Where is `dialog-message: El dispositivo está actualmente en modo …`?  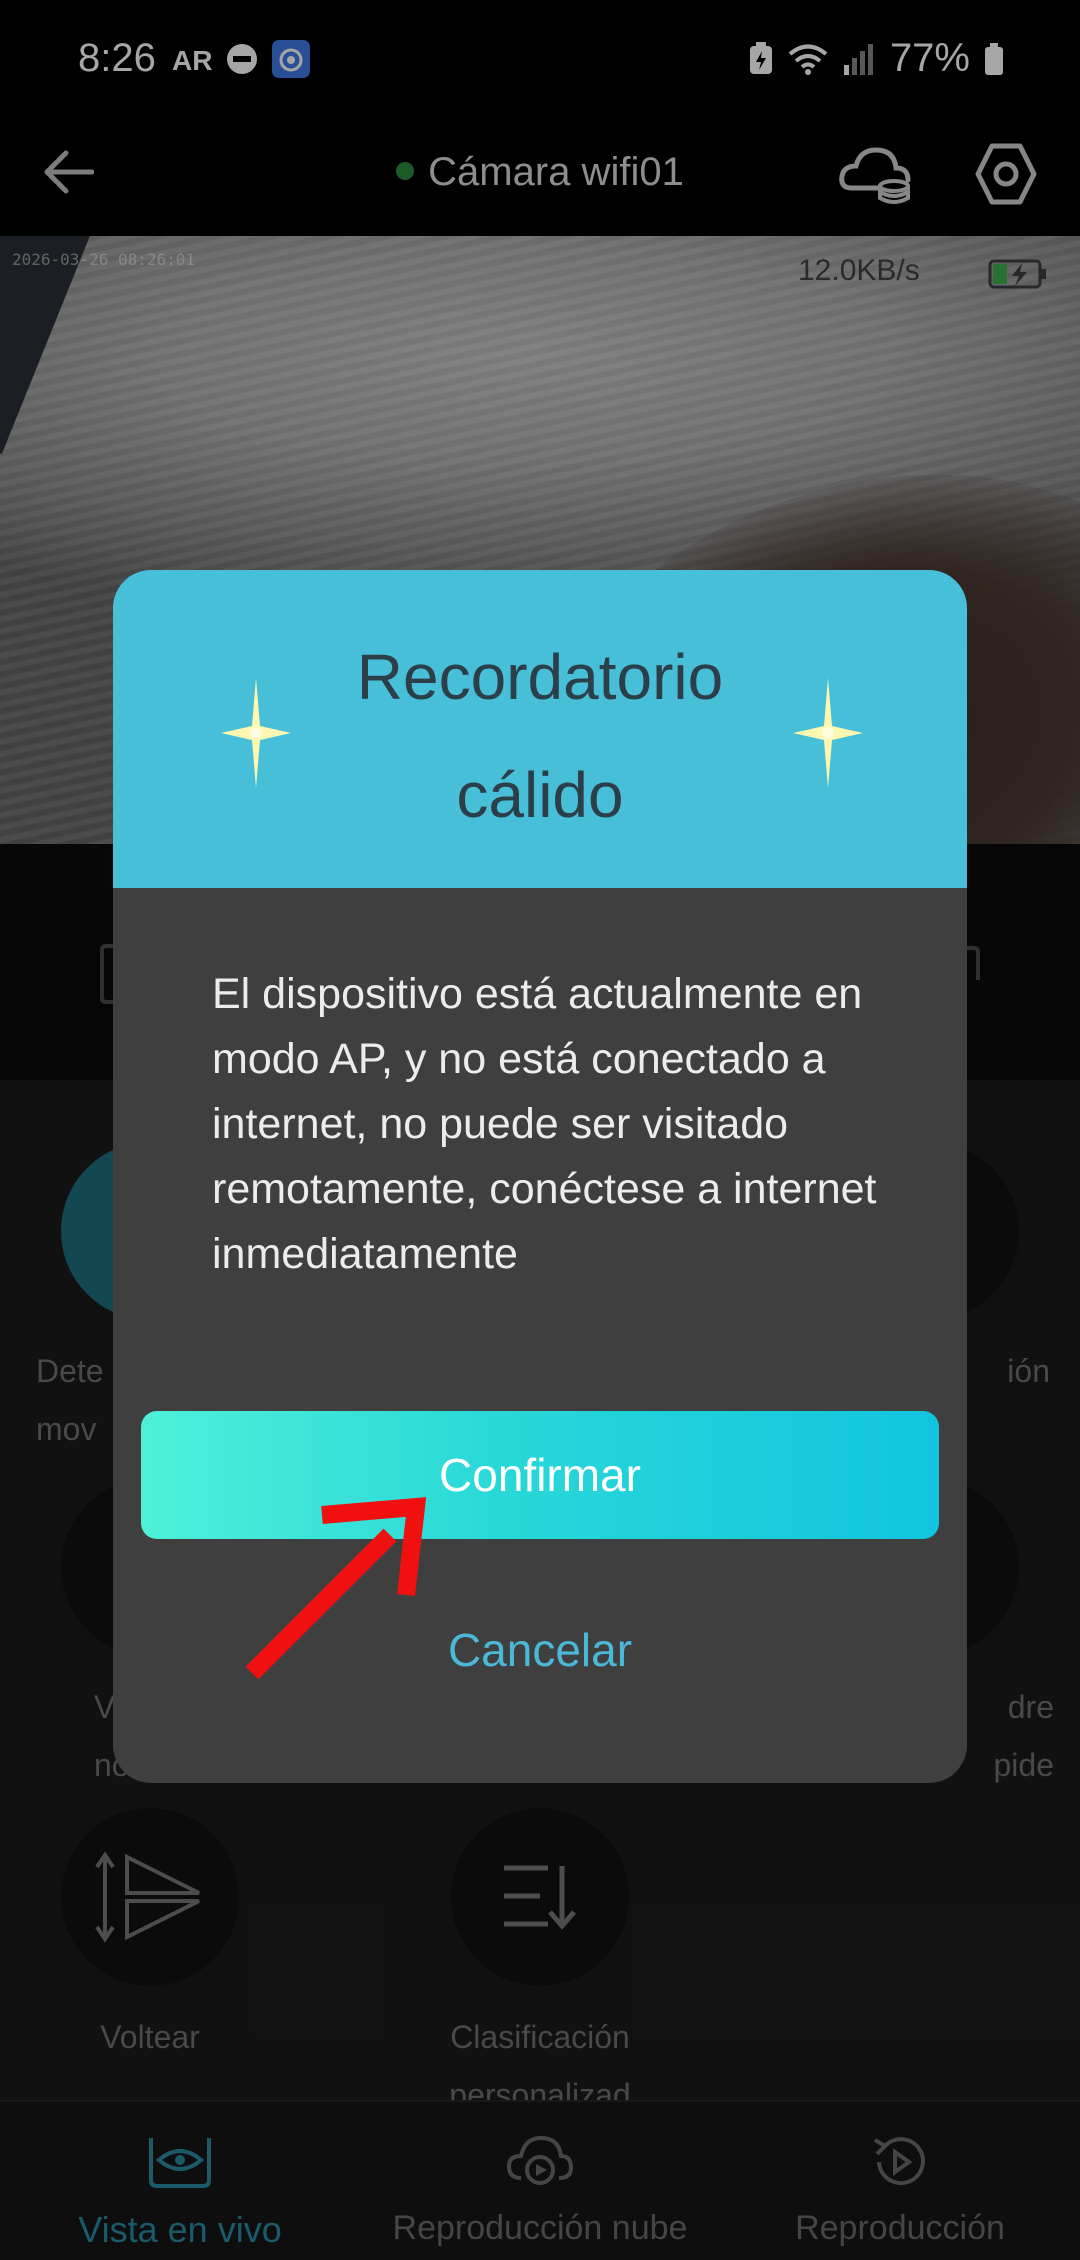 dialog-message: El dispositivo está actualmente en modo … is located at coordinates (544, 1124).